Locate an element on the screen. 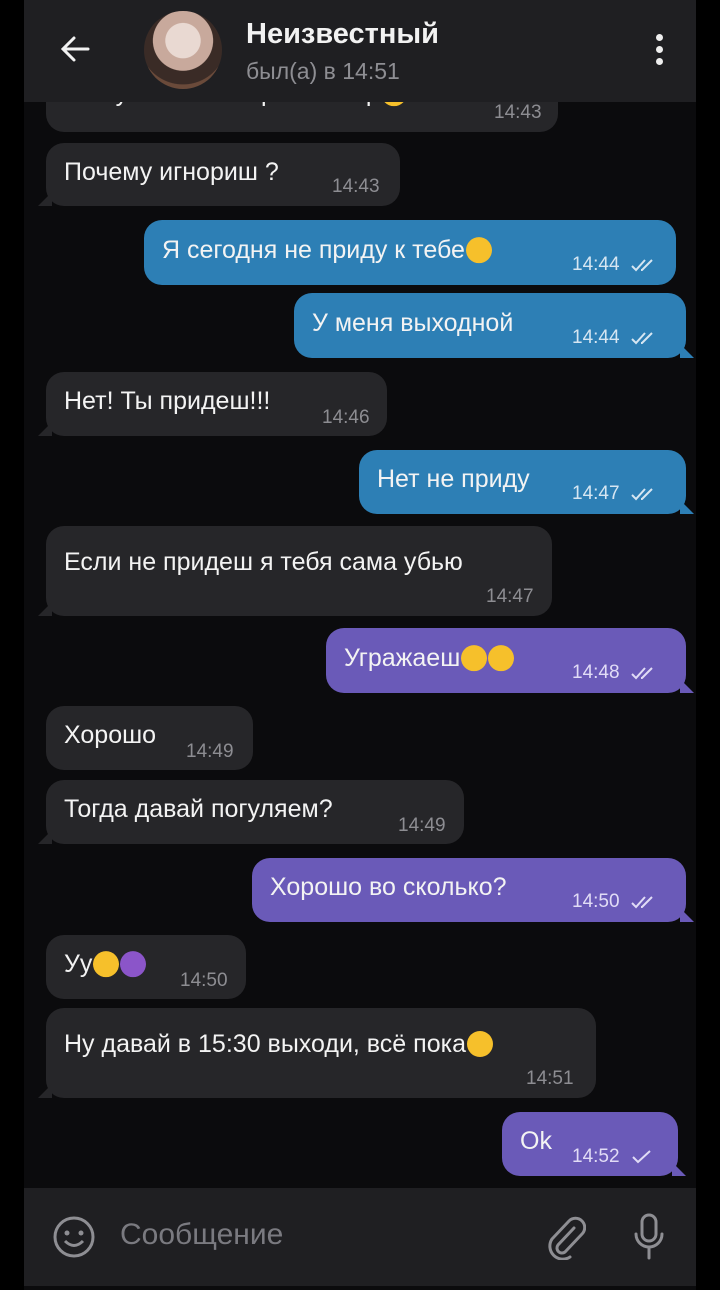 The image size is (720, 1290). message-text: Нет не приду is located at coordinates (453, 479).